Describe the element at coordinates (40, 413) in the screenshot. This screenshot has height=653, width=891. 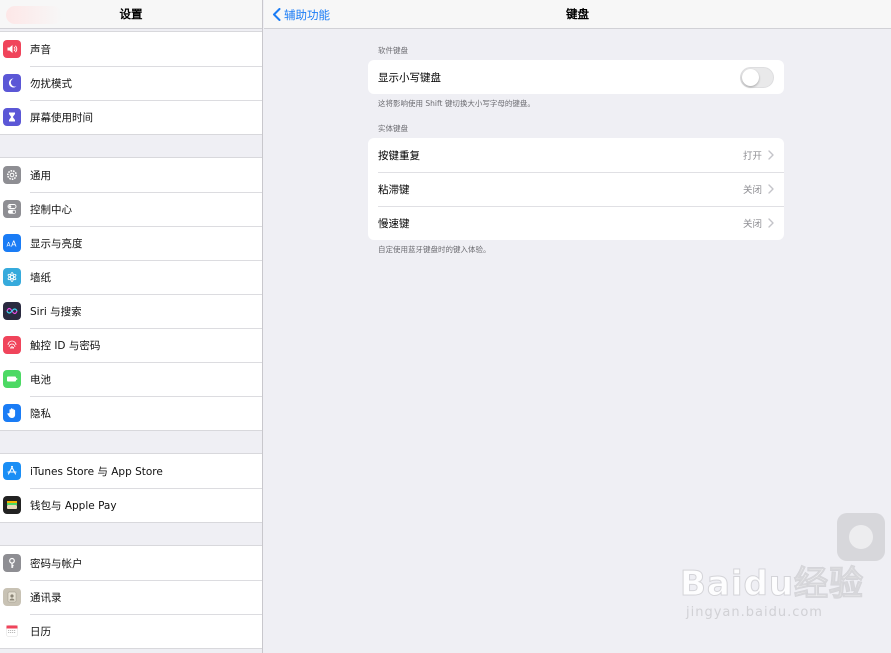
I see `sidebar-item-label: 隐私` at that location.